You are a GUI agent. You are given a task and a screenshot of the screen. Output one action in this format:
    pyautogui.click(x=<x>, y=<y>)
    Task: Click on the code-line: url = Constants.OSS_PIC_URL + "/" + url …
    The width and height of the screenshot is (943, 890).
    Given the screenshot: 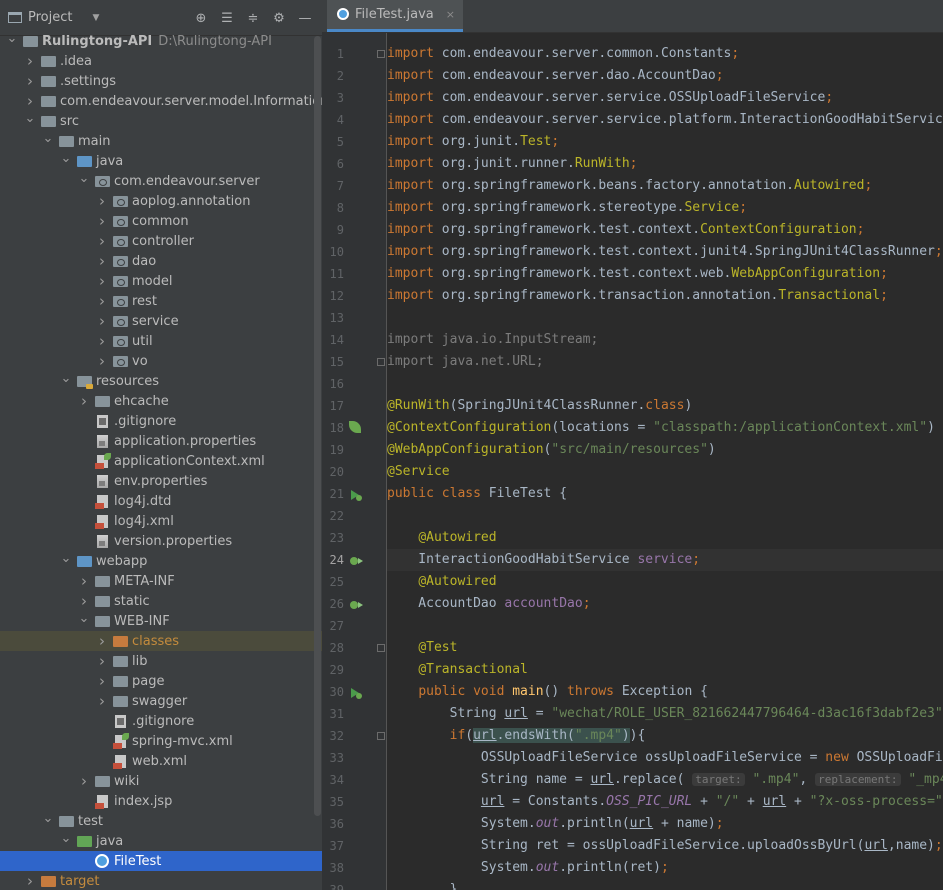 What is the action you would take?
    pyautogui.click(x=665, y=802)
    